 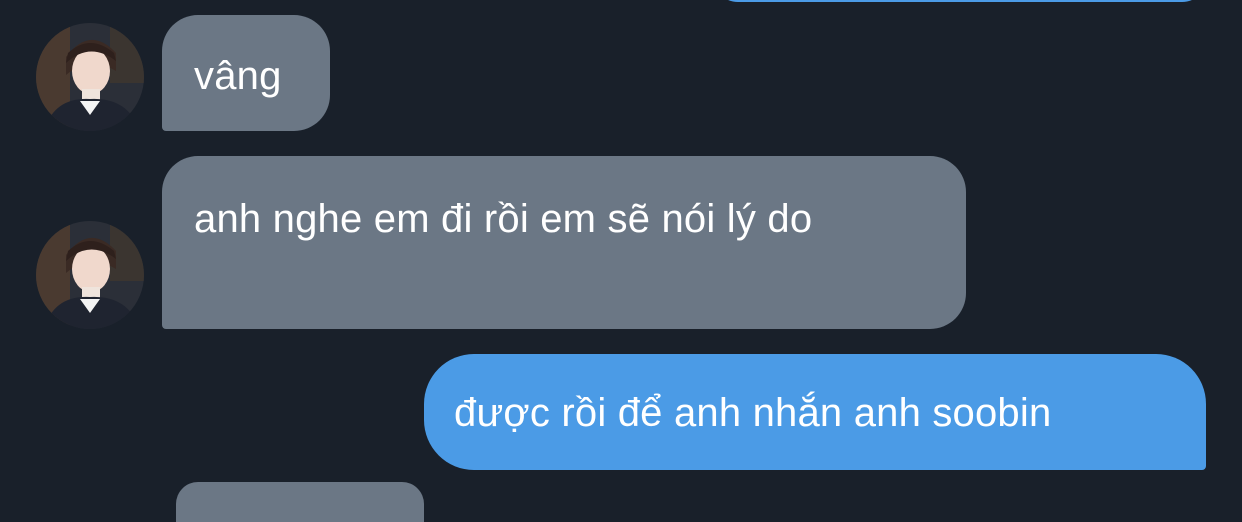 What do you see at coordinates (238, 76) in the screenshot?
I see `message-text: vâng` at bounding box center [238, 76].